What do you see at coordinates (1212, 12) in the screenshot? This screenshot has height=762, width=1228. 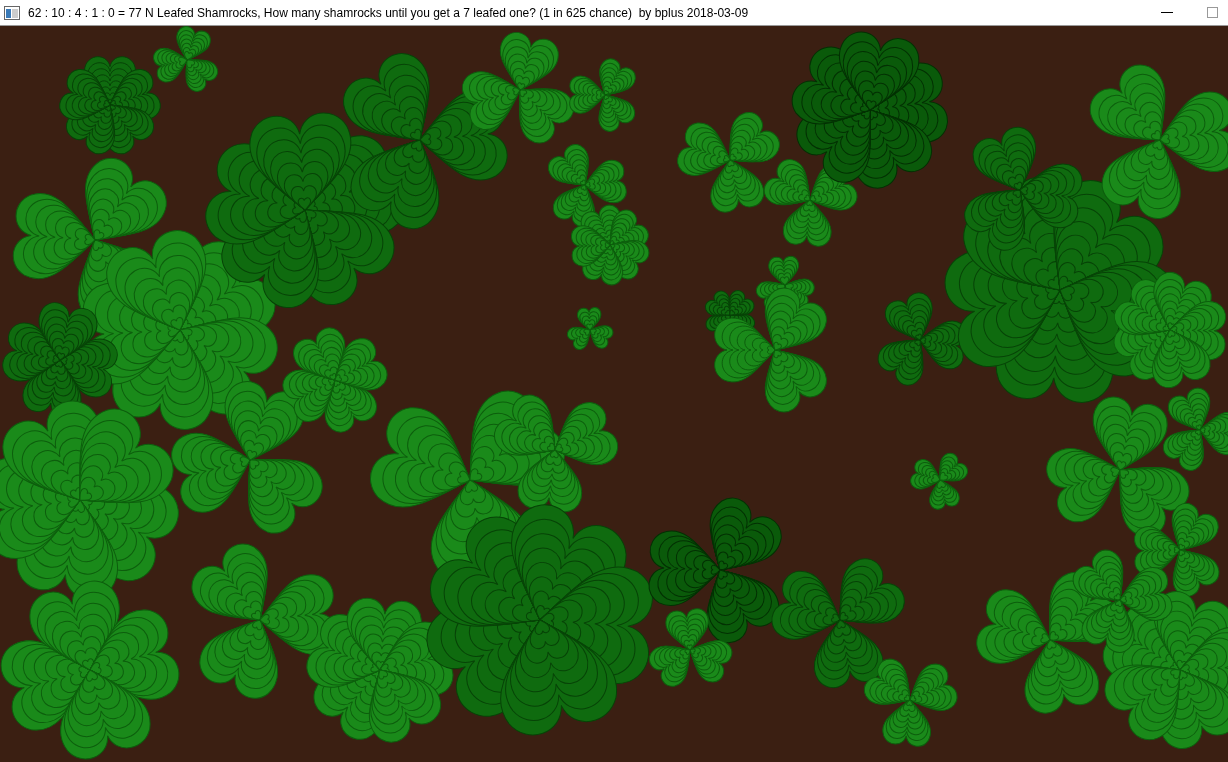 I see `maximize-icon` at bounding box center [1212, 12].